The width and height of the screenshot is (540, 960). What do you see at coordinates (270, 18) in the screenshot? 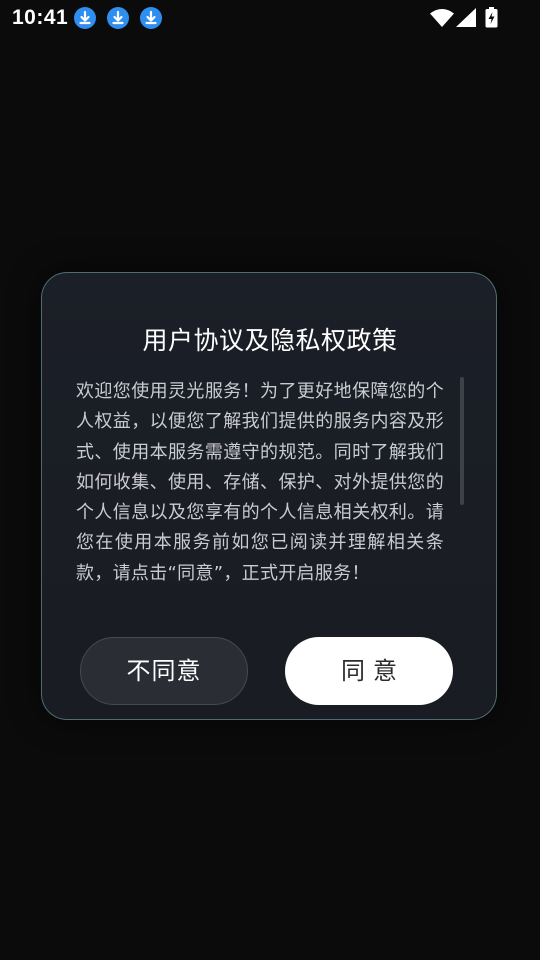
I see `status-bar: 10:41` at bounding box center [270, 18].